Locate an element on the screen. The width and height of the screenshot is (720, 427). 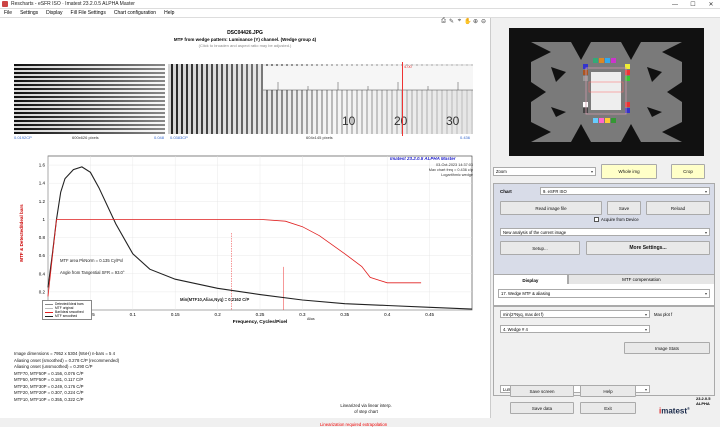
x-axis-label: Frequency, Cycles/Pixel is located at coordinates (260, 322).